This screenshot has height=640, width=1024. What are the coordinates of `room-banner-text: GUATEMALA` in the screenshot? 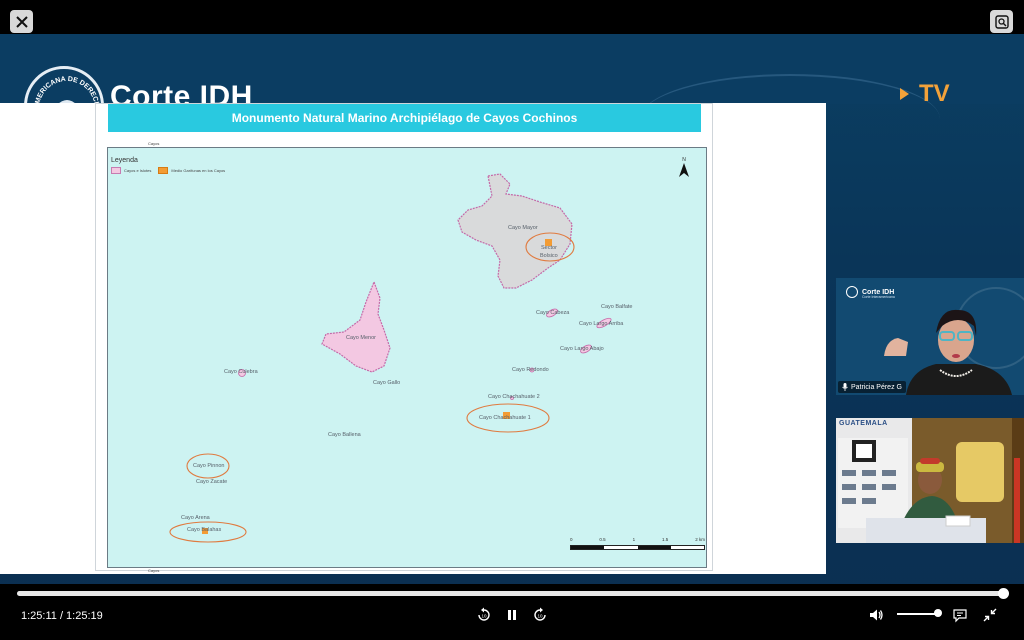 It's located at (863, 423).